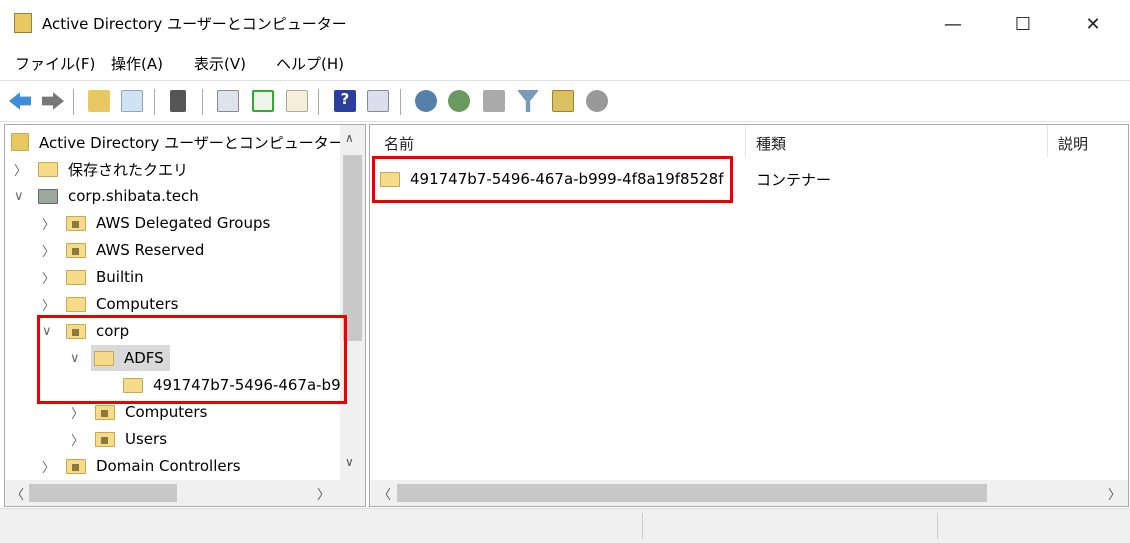  I want to click on tree-item: 〉 Users, so click(119, 439).